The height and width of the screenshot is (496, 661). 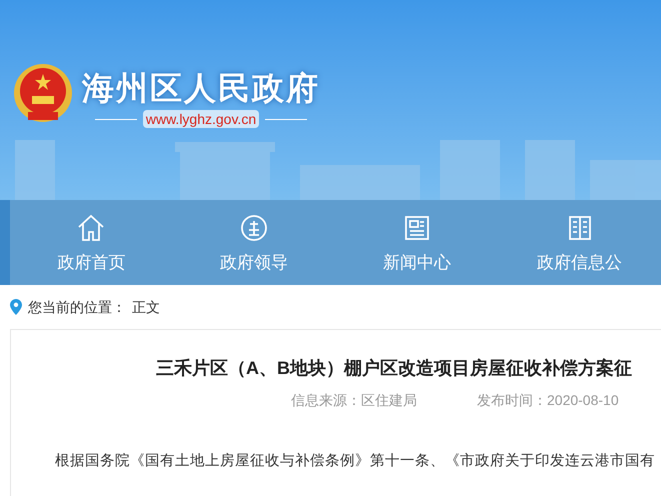 I want to click on circle-emblem-icon, so click(x=254, y=227).